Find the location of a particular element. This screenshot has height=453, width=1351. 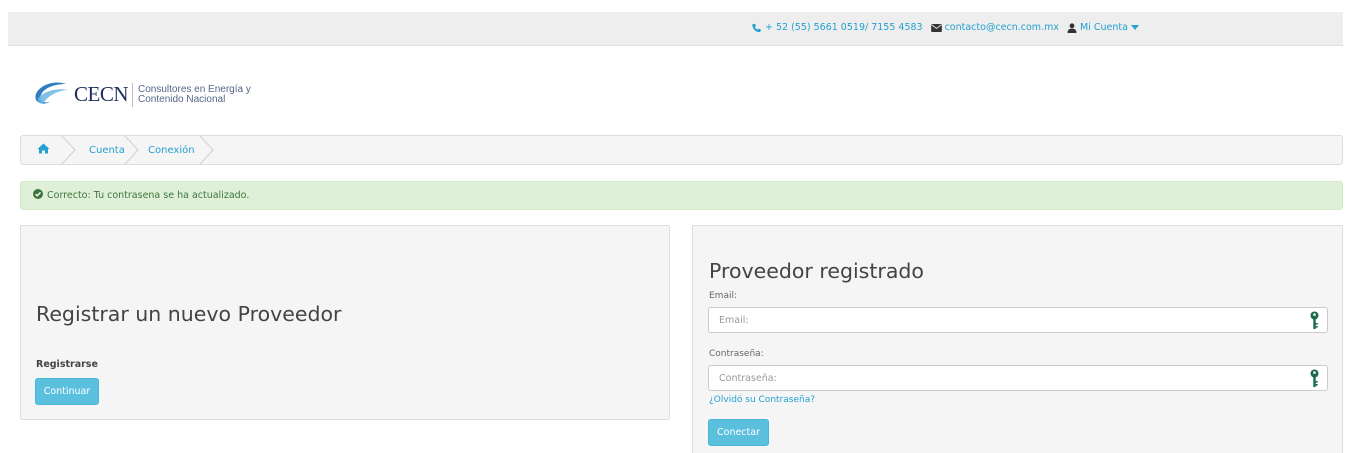

account-text: Mi Cuenta is located at coordinates (1103, 27).